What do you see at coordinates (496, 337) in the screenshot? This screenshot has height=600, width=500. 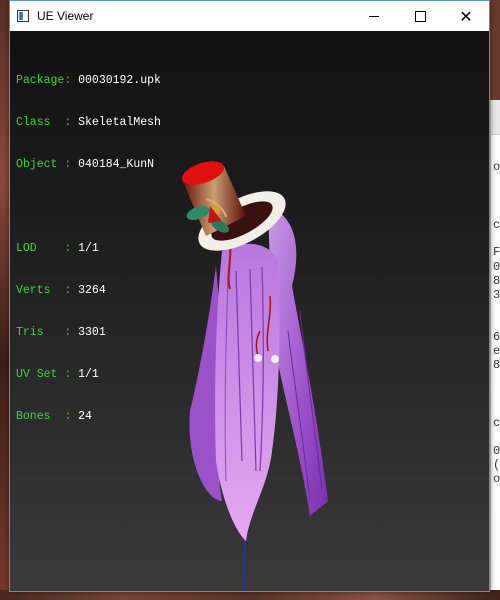 I see `background-char: 6` at bounding box center [496, 337].